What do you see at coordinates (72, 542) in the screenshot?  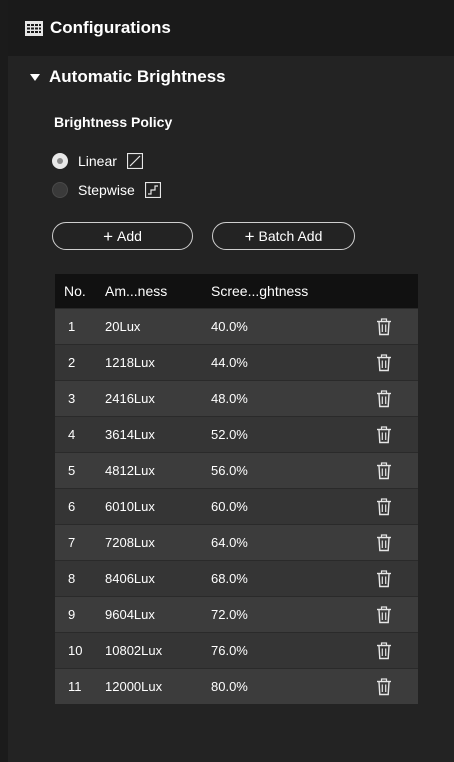 I see `cell-no: 7` at bounding box center [72, 542].